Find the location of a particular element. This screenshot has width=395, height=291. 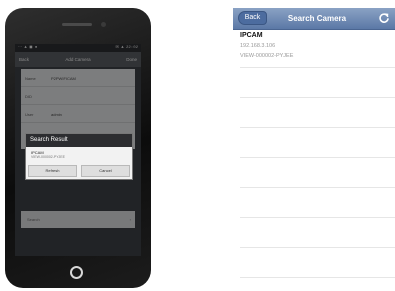

refresh-icon is located at coordinates (384, 18).